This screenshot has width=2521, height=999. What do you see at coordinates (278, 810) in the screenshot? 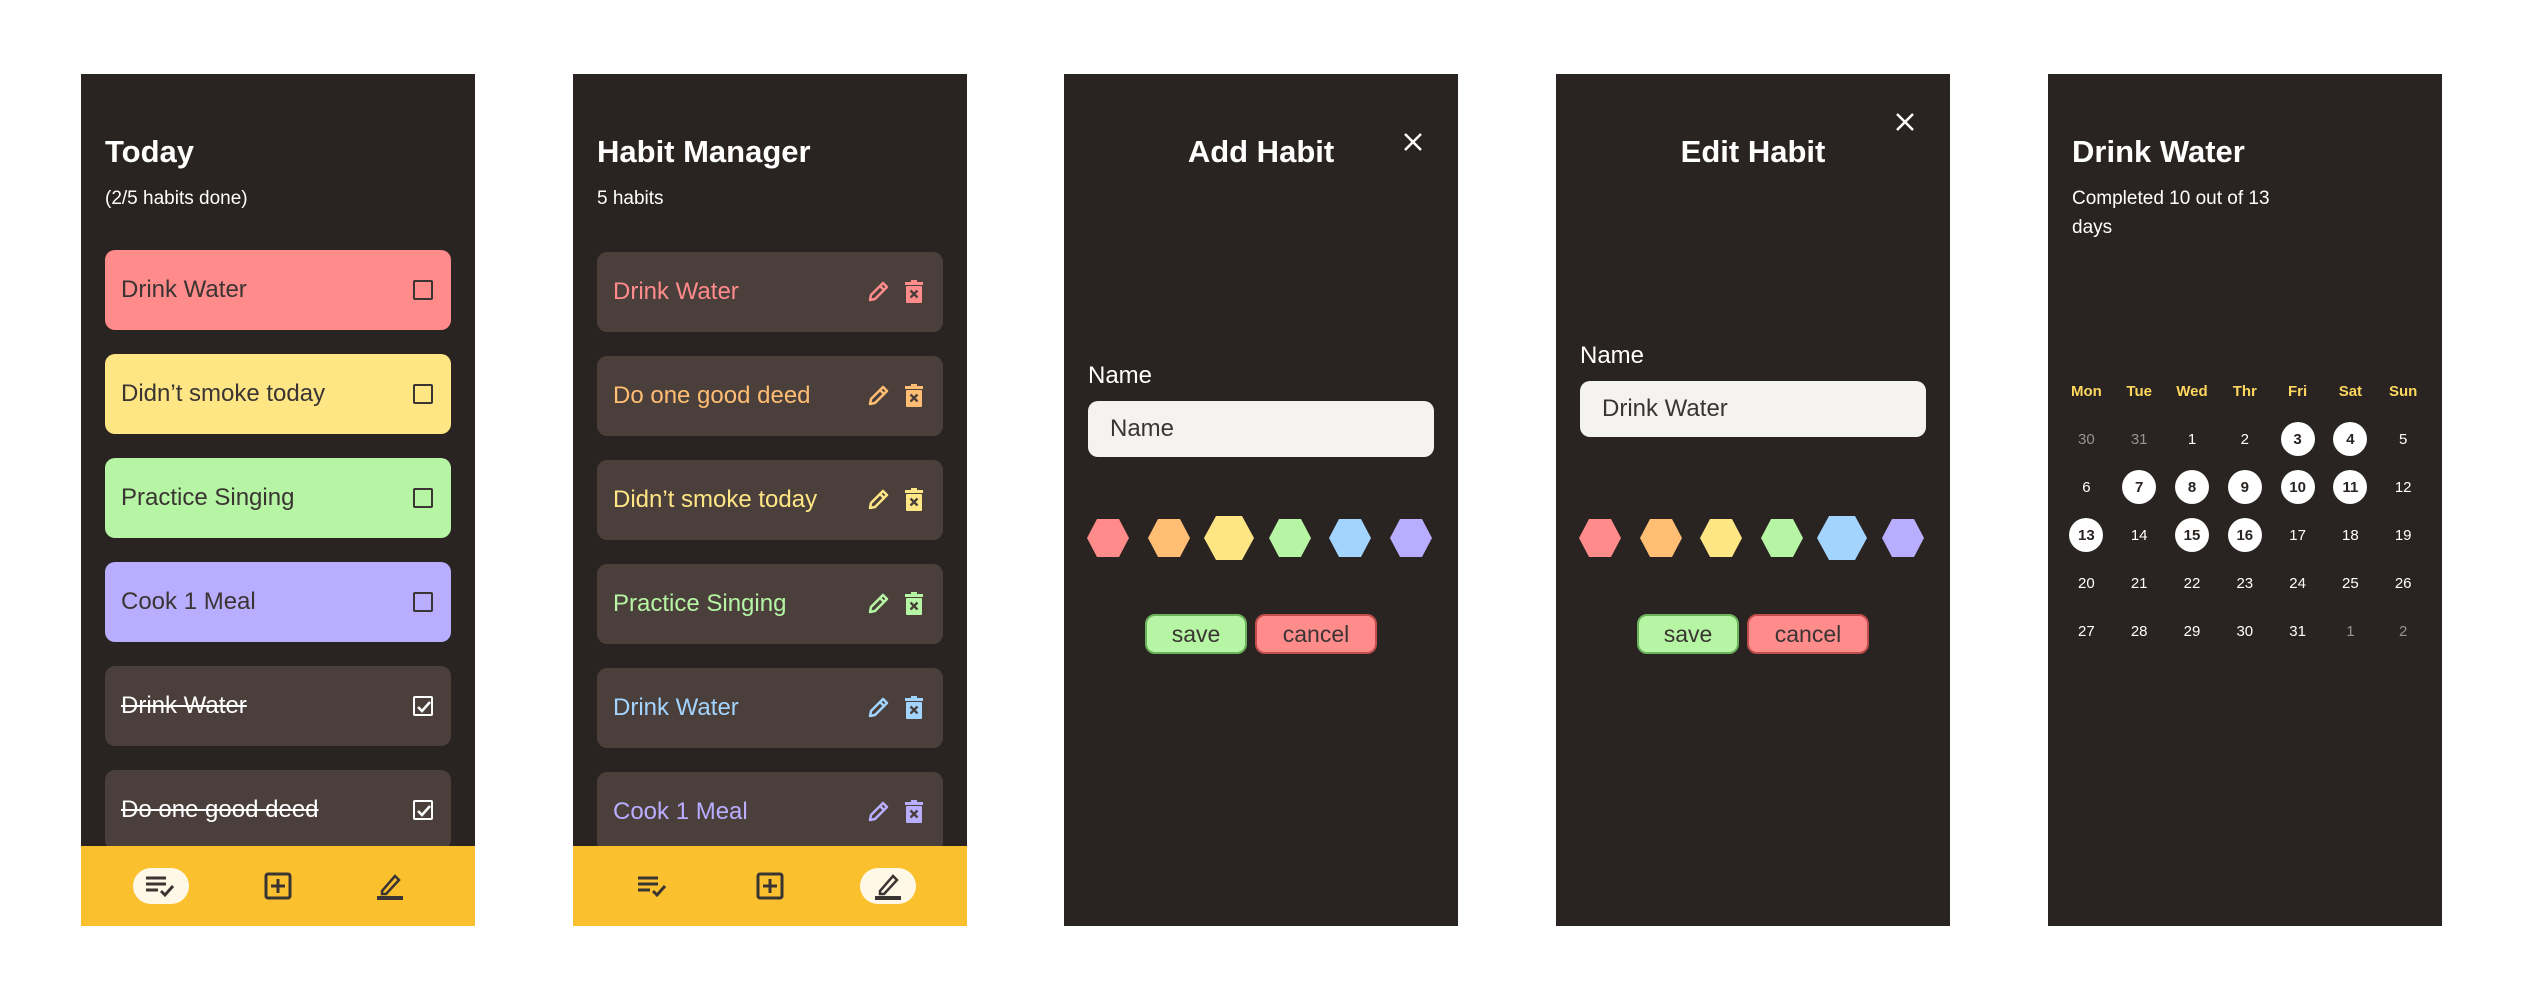
I see `habit-card: Do one good deed` at bounding box center [278, 810].